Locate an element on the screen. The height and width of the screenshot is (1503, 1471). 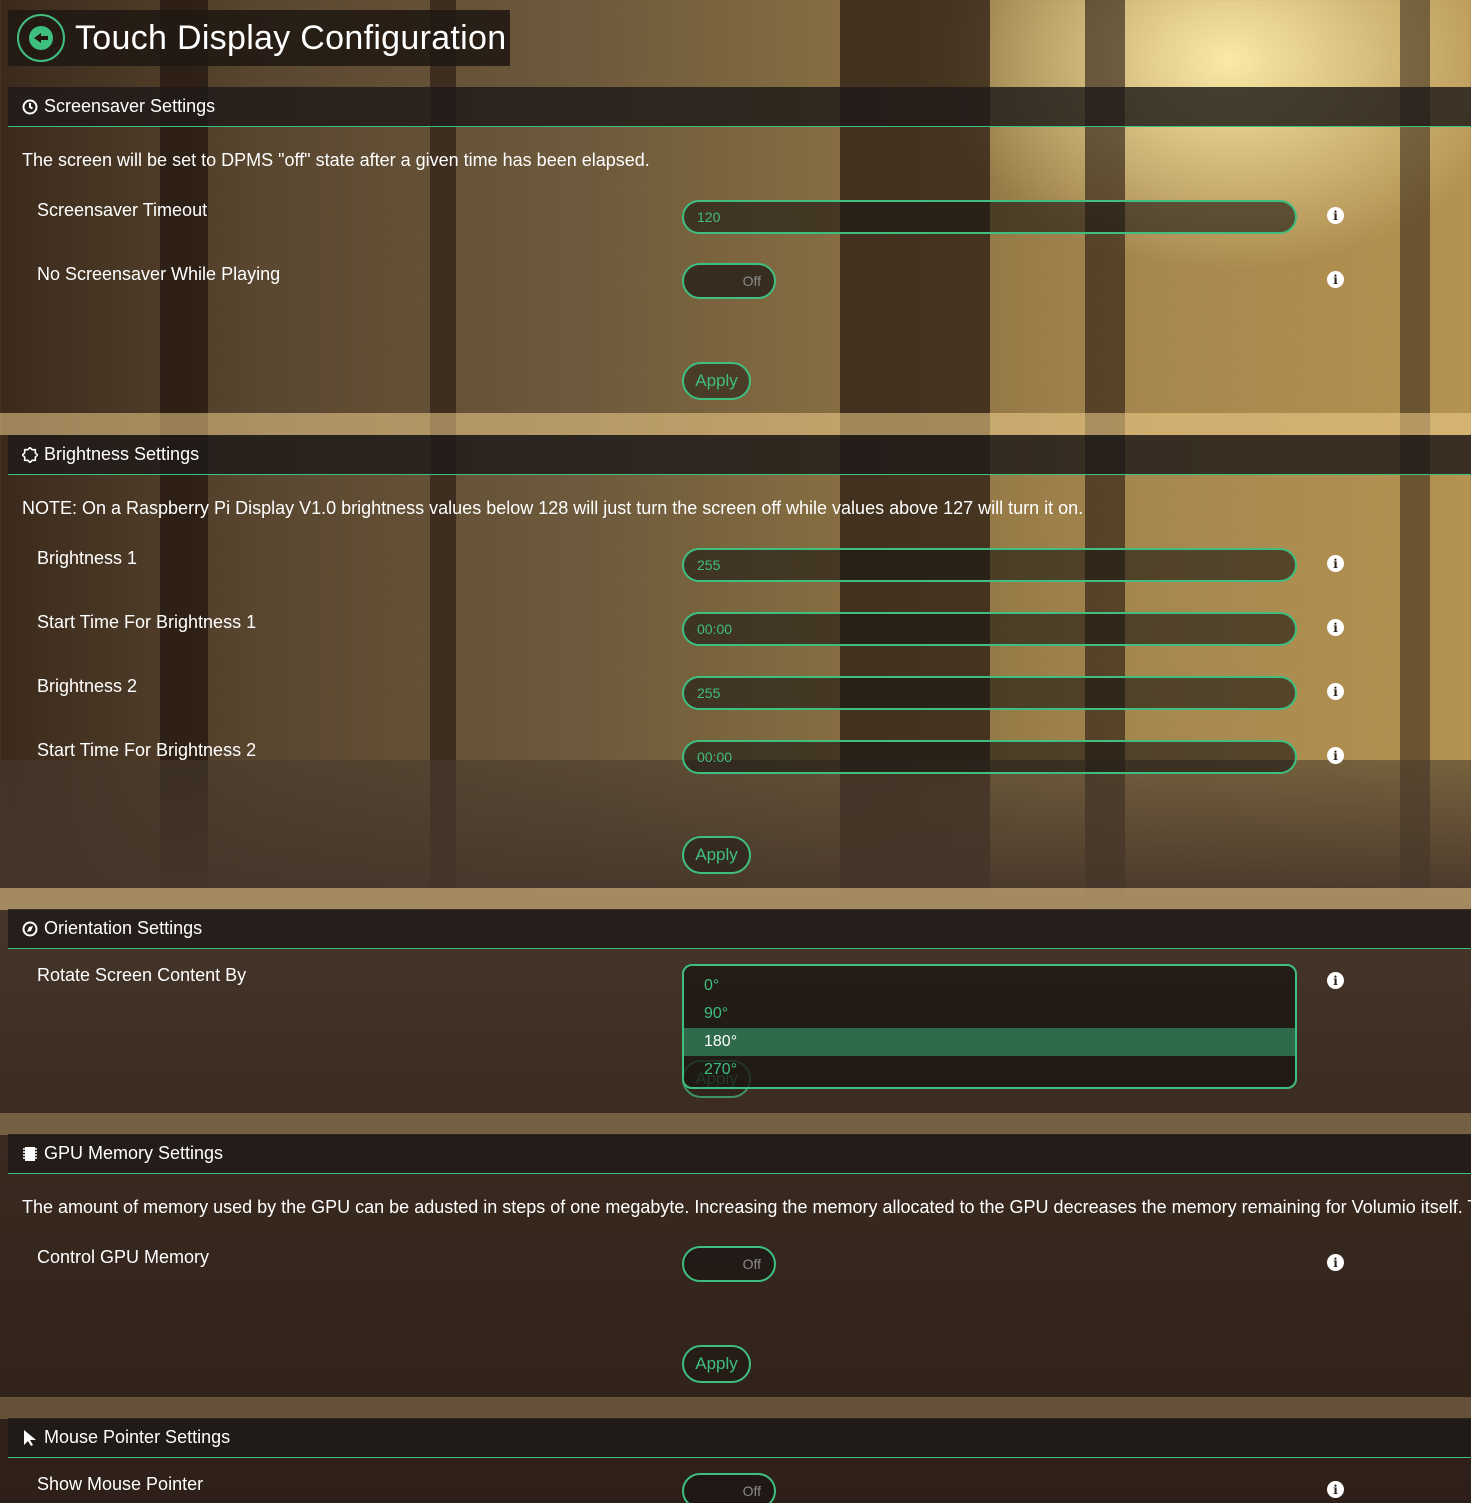
screensaver-apply-button: Apply is located at coordinates (716, 381).